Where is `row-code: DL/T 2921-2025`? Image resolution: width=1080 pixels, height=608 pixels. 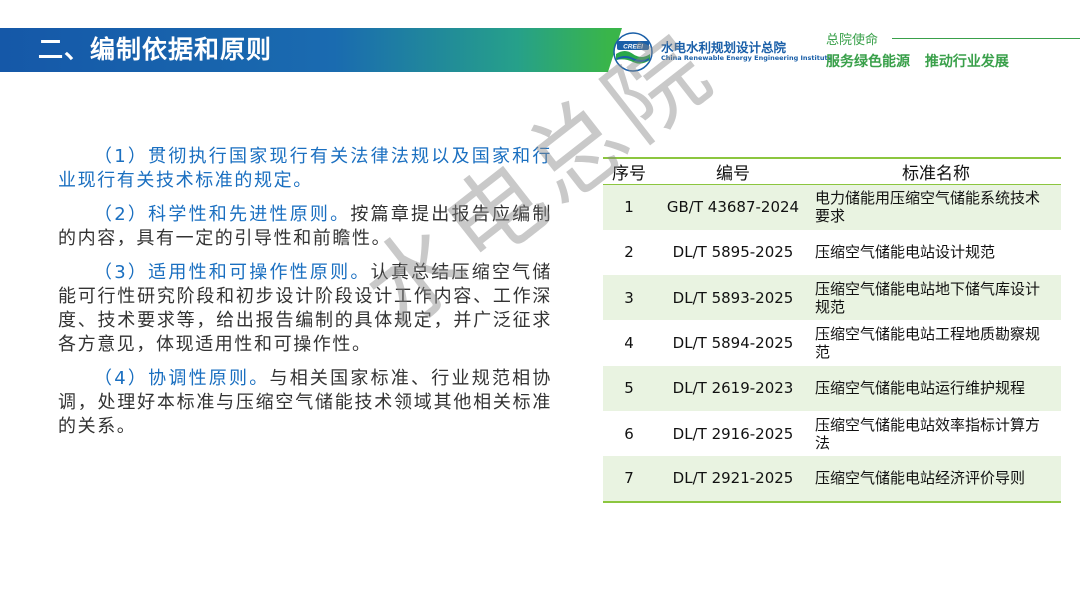 row-code: DL/T 2921-2025 is located at coordinates (733, 478).